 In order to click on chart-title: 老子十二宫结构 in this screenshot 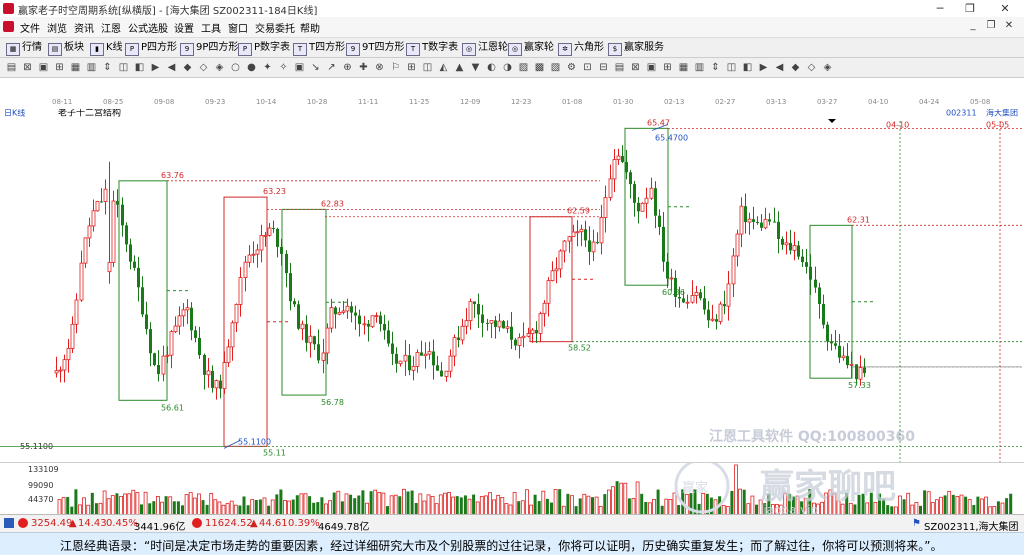, I will do `click(89, 114)`.